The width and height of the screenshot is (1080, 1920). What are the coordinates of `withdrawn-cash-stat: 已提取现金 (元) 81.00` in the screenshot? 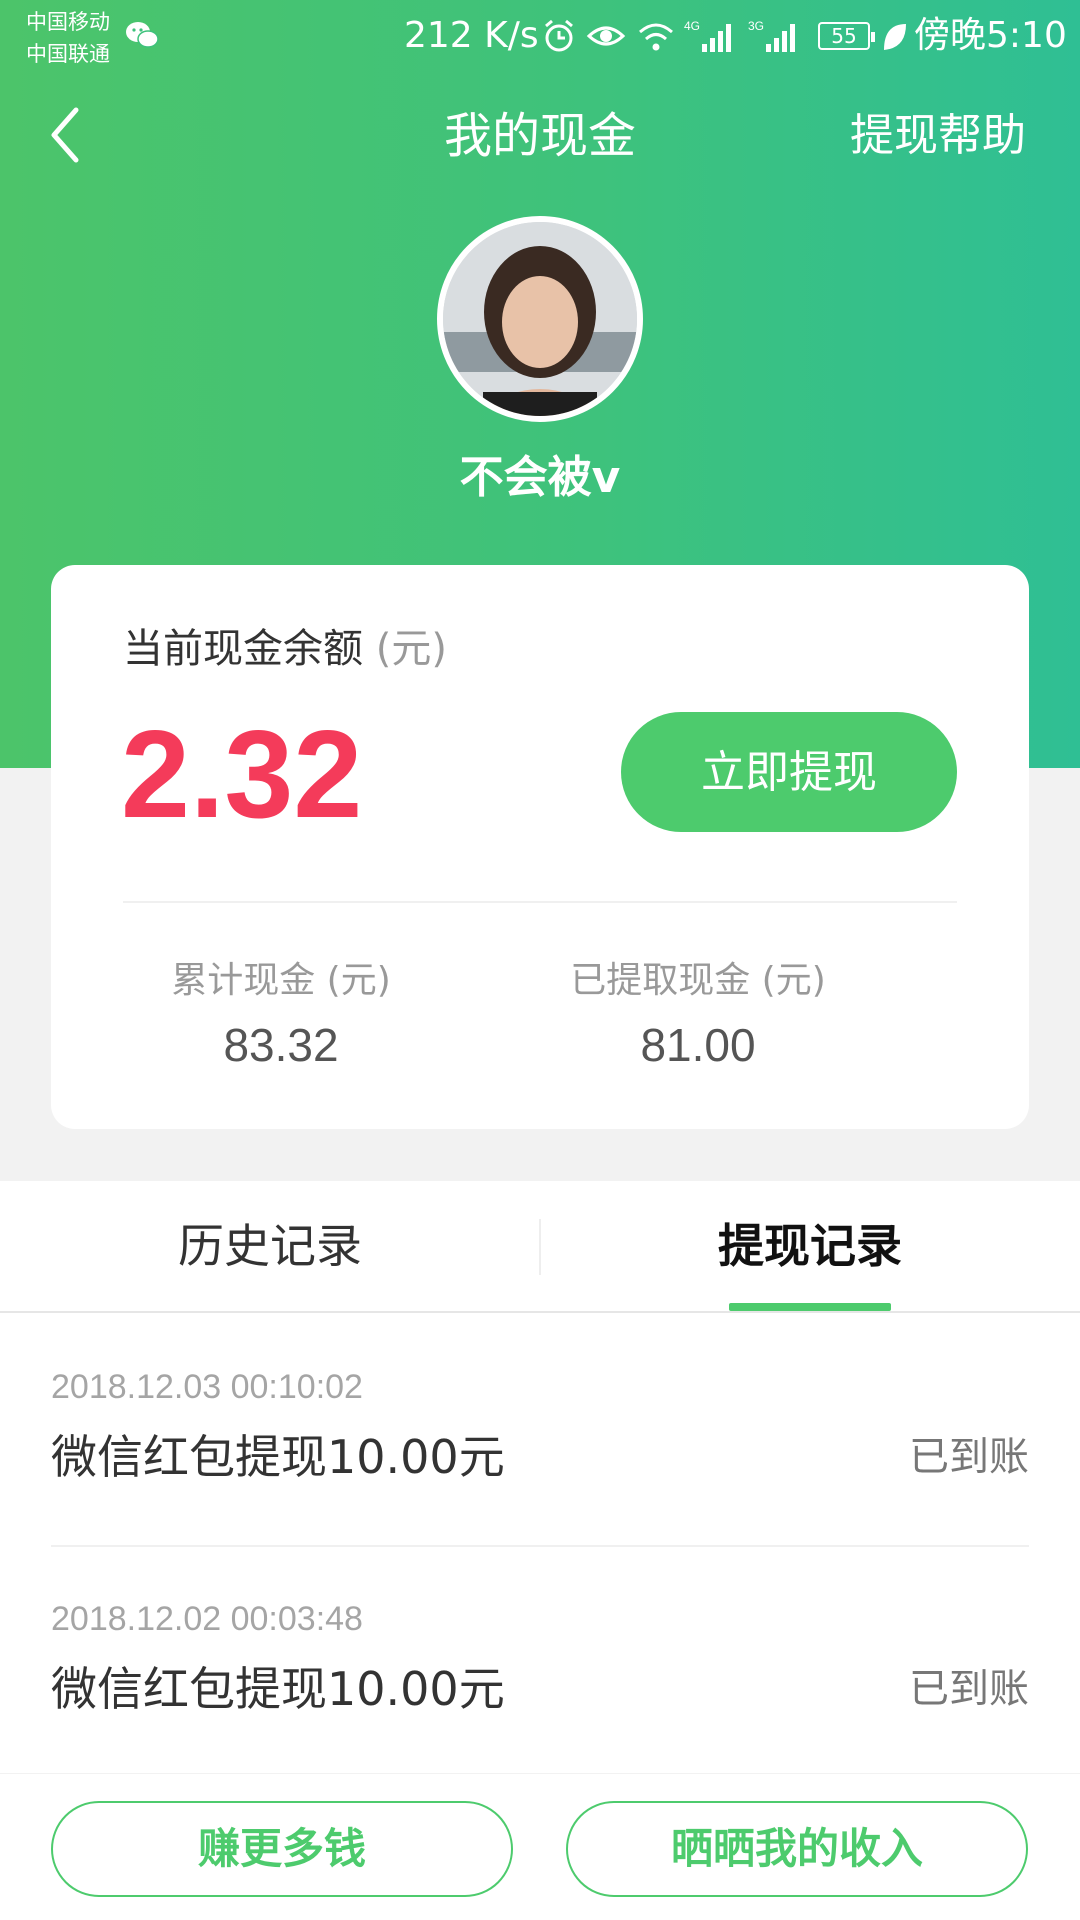 It's located at (698, 1016).